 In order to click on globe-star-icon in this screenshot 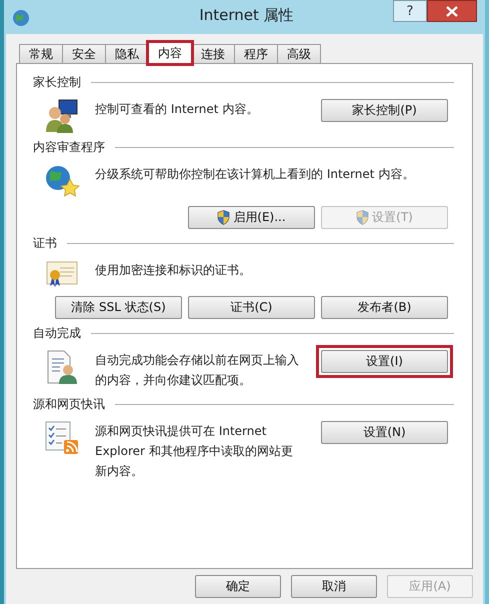, I will do `click(62, 181)`.